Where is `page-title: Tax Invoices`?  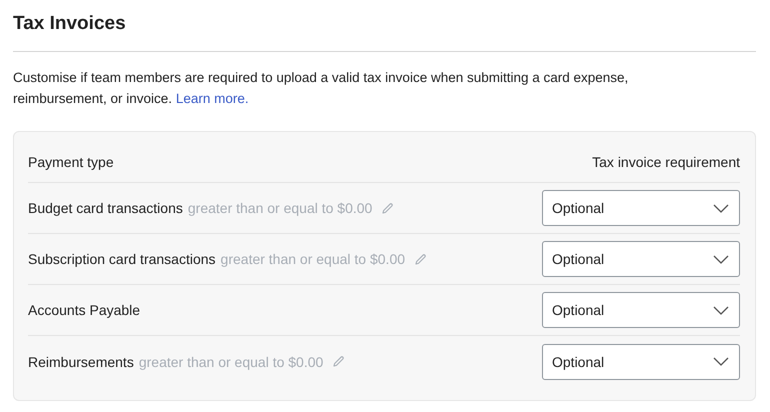
page-title: Tax Invoices is located at coordinates (70, 24).